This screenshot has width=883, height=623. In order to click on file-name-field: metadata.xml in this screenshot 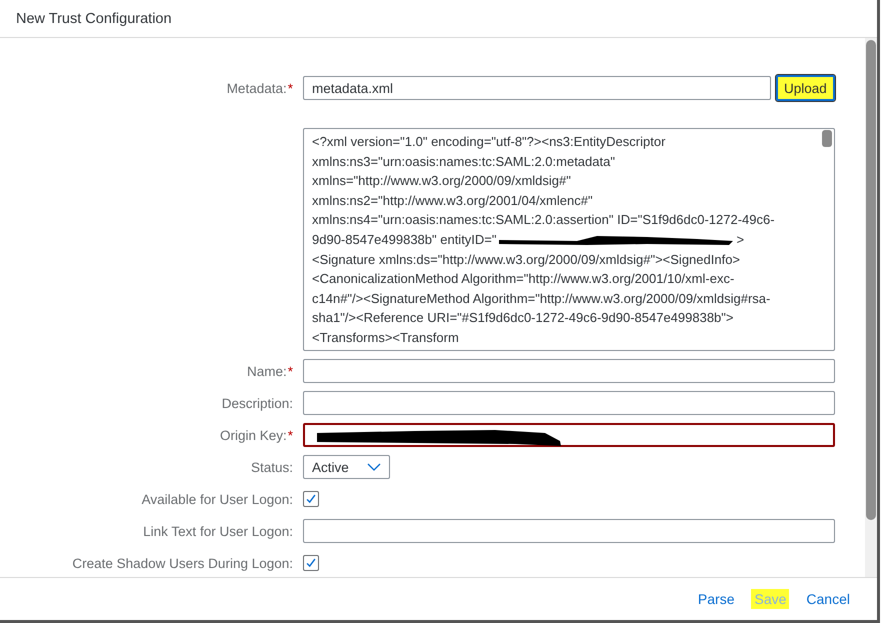, I will do `click(537, 88)`.